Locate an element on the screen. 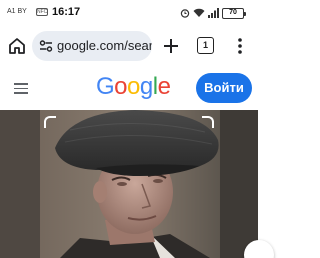 This screenshot has width=320, height=258. alarm-icon is located at coordinates (185, 13).